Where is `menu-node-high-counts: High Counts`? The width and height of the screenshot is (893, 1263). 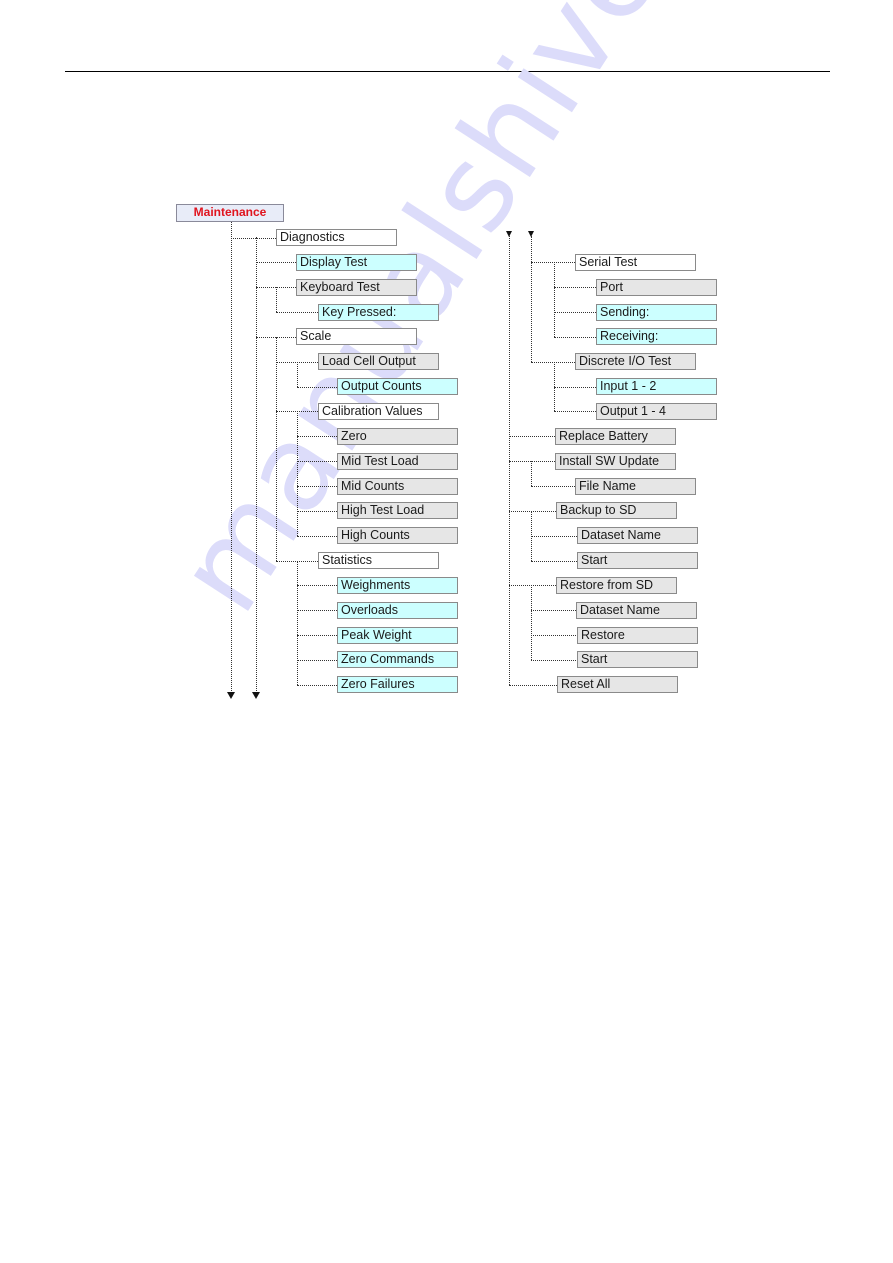
menu-node-high-counts: High Counts is located at coordinates (397, 535).